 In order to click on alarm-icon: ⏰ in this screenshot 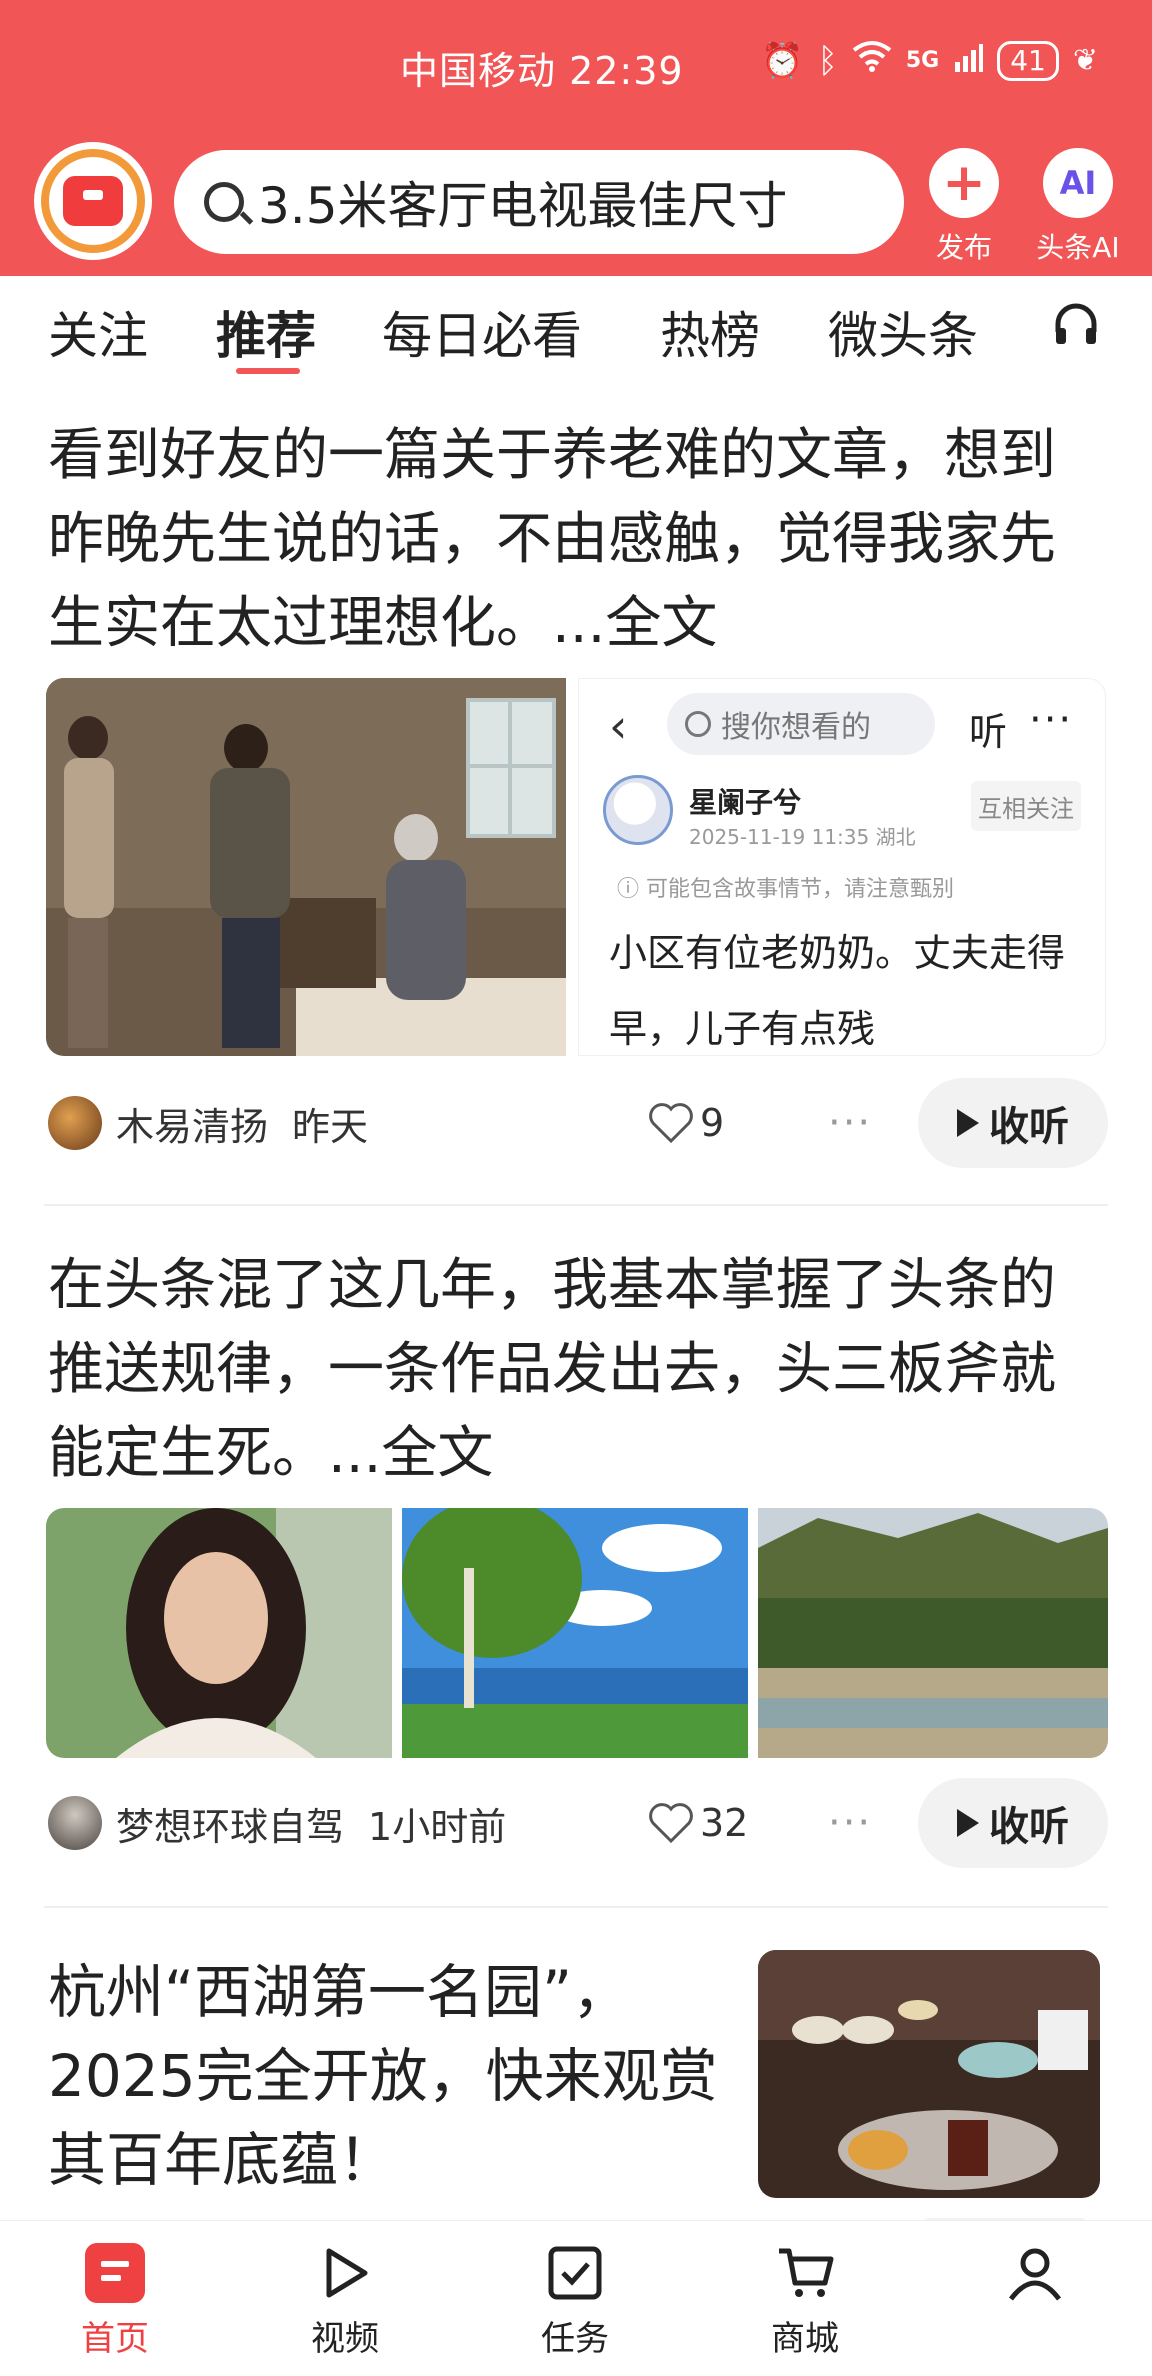, I will do `click(782, 60)`.